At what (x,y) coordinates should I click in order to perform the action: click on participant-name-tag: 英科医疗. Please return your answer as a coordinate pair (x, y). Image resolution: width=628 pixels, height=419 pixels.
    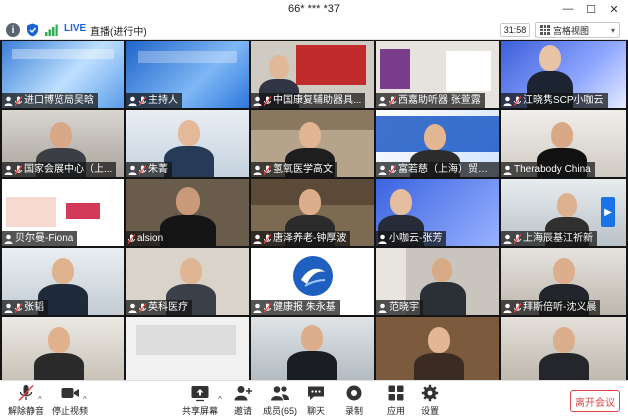
    Looking at the image, I should click on (159, 307).